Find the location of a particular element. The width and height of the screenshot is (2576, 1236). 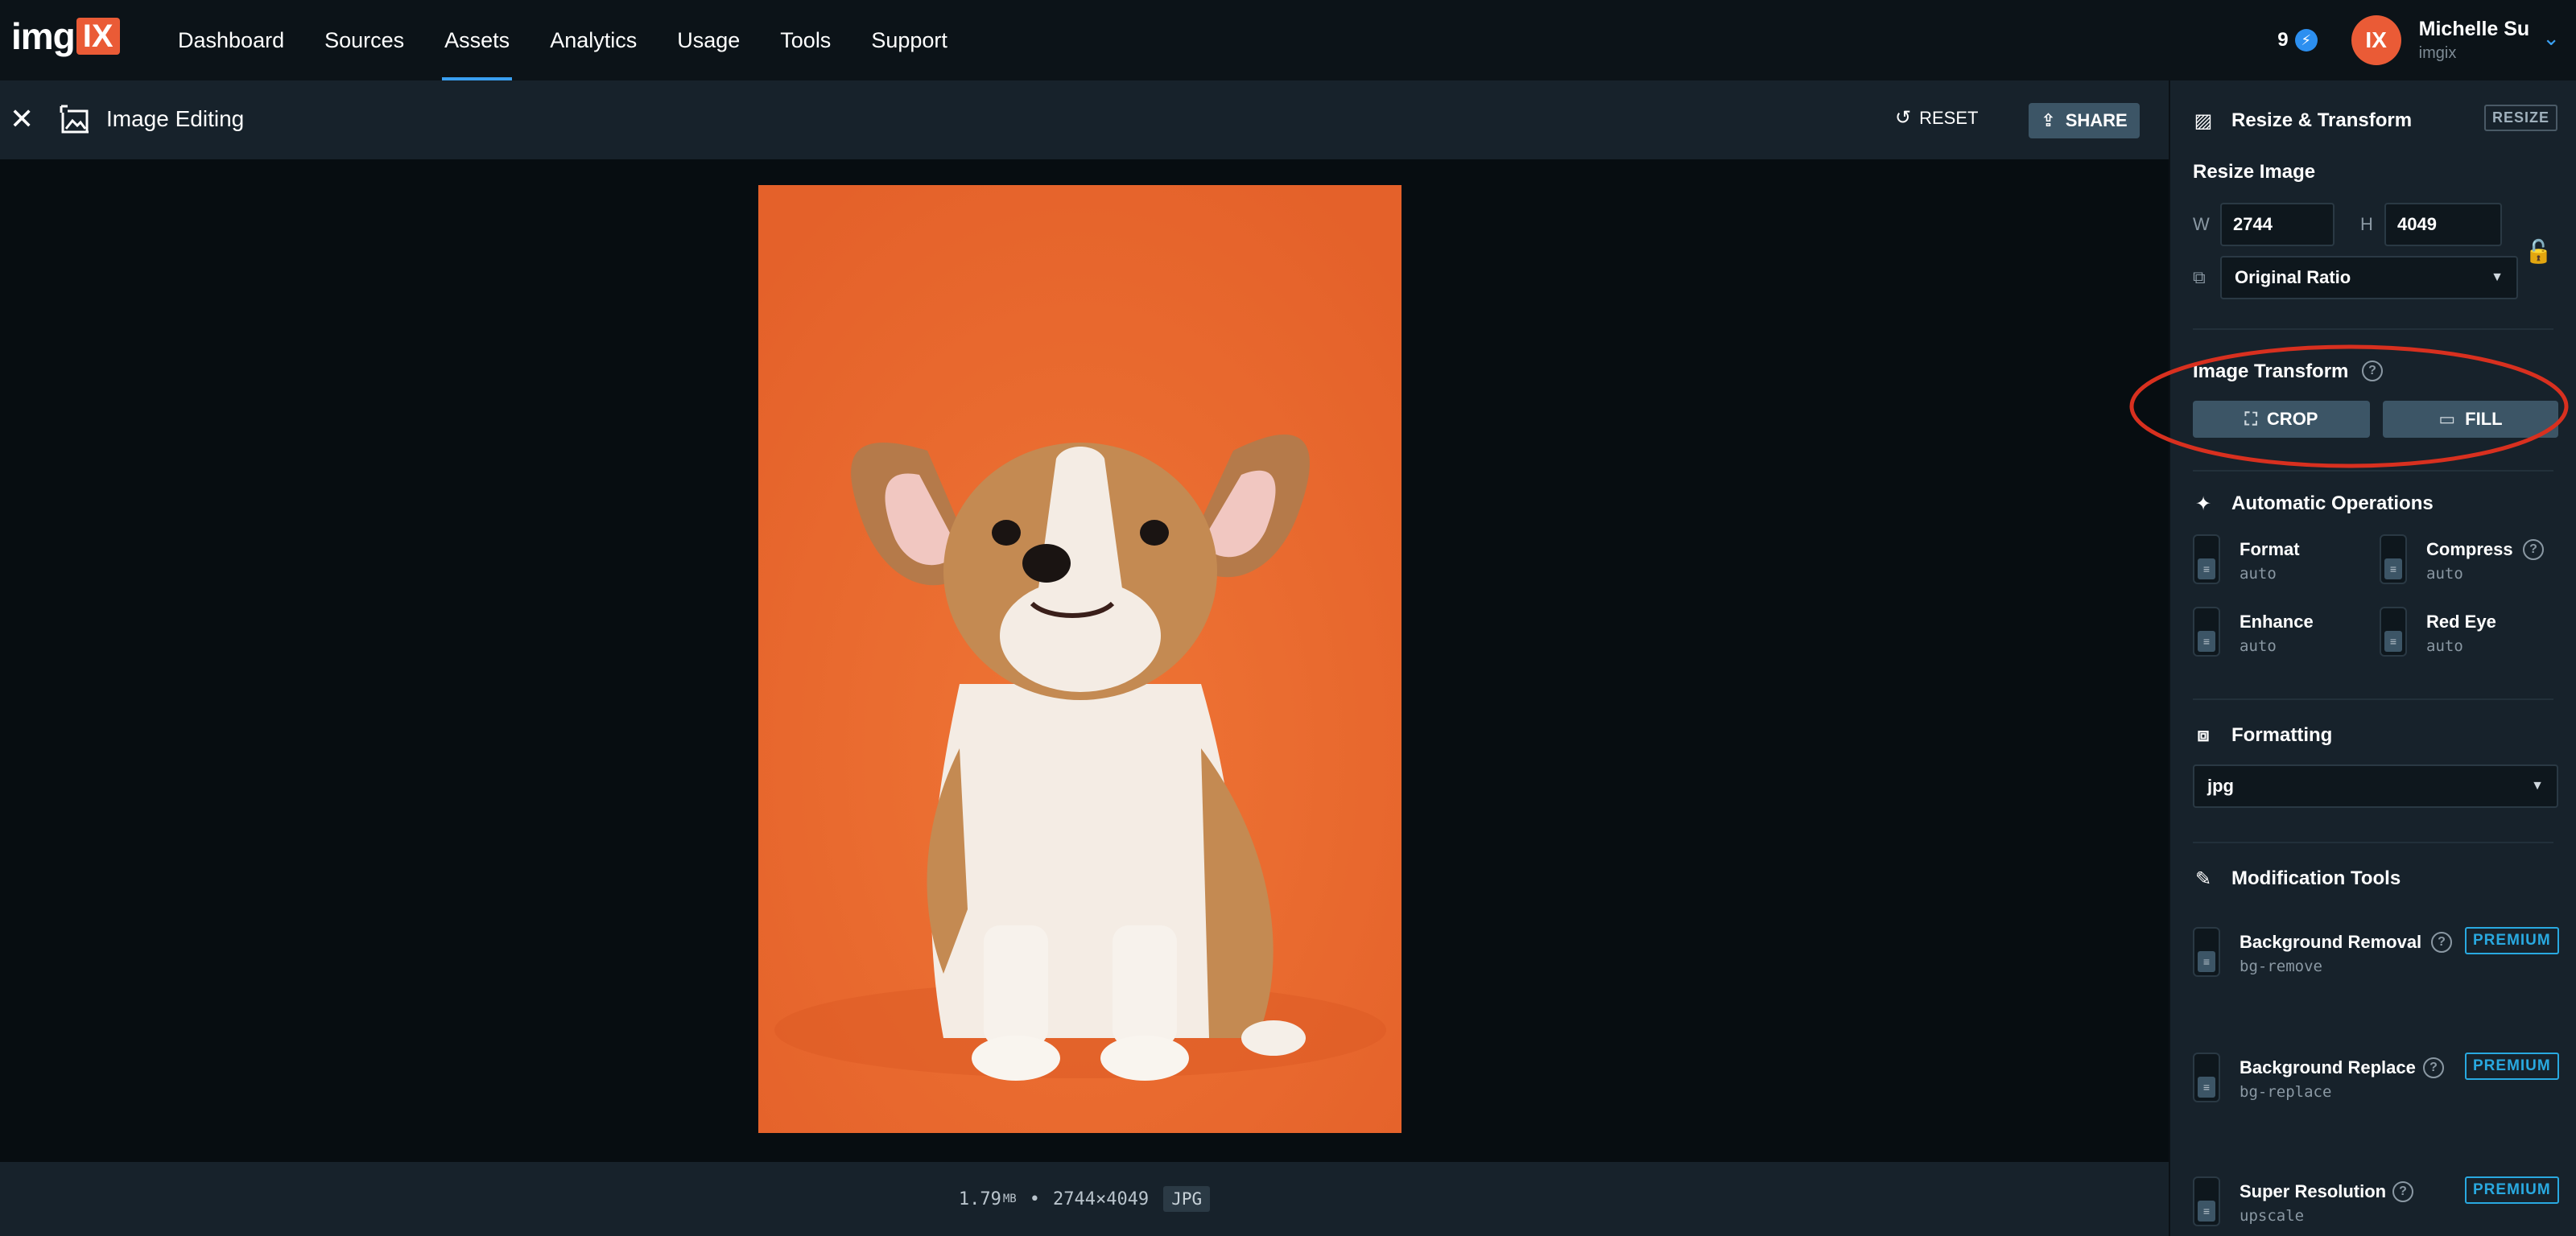

image-dimensions: 2744×4049 is located at coordinates (1101, 1199).